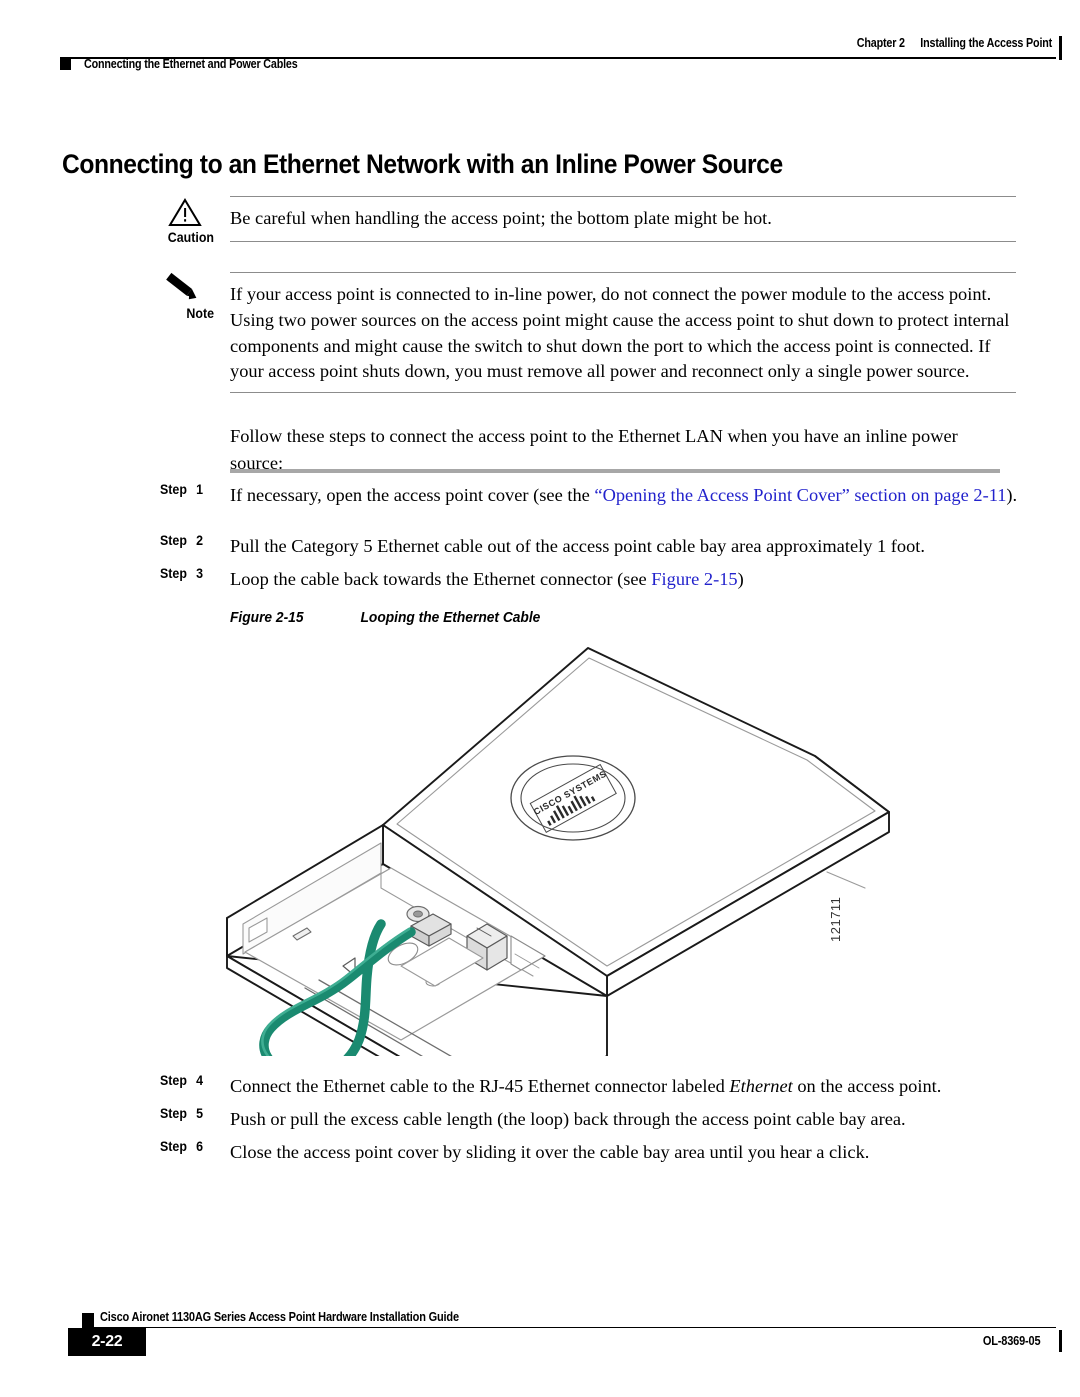 This screenshot has width=1080, height=1397. What do you see at coordinates (191, 64) in the screenshot?
I see `header-section-title: Connecting the Ethernet and Power Cables` at bounding box center [191, 64].